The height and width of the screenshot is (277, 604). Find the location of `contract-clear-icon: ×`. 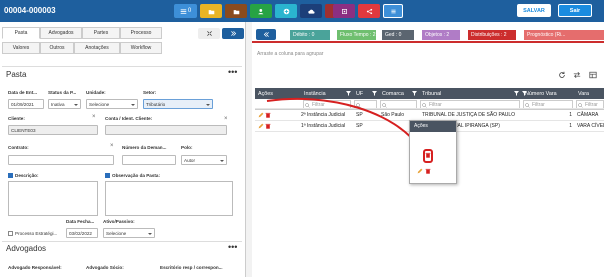

contract-clear-icon: × is located at coordinates (112, 146).